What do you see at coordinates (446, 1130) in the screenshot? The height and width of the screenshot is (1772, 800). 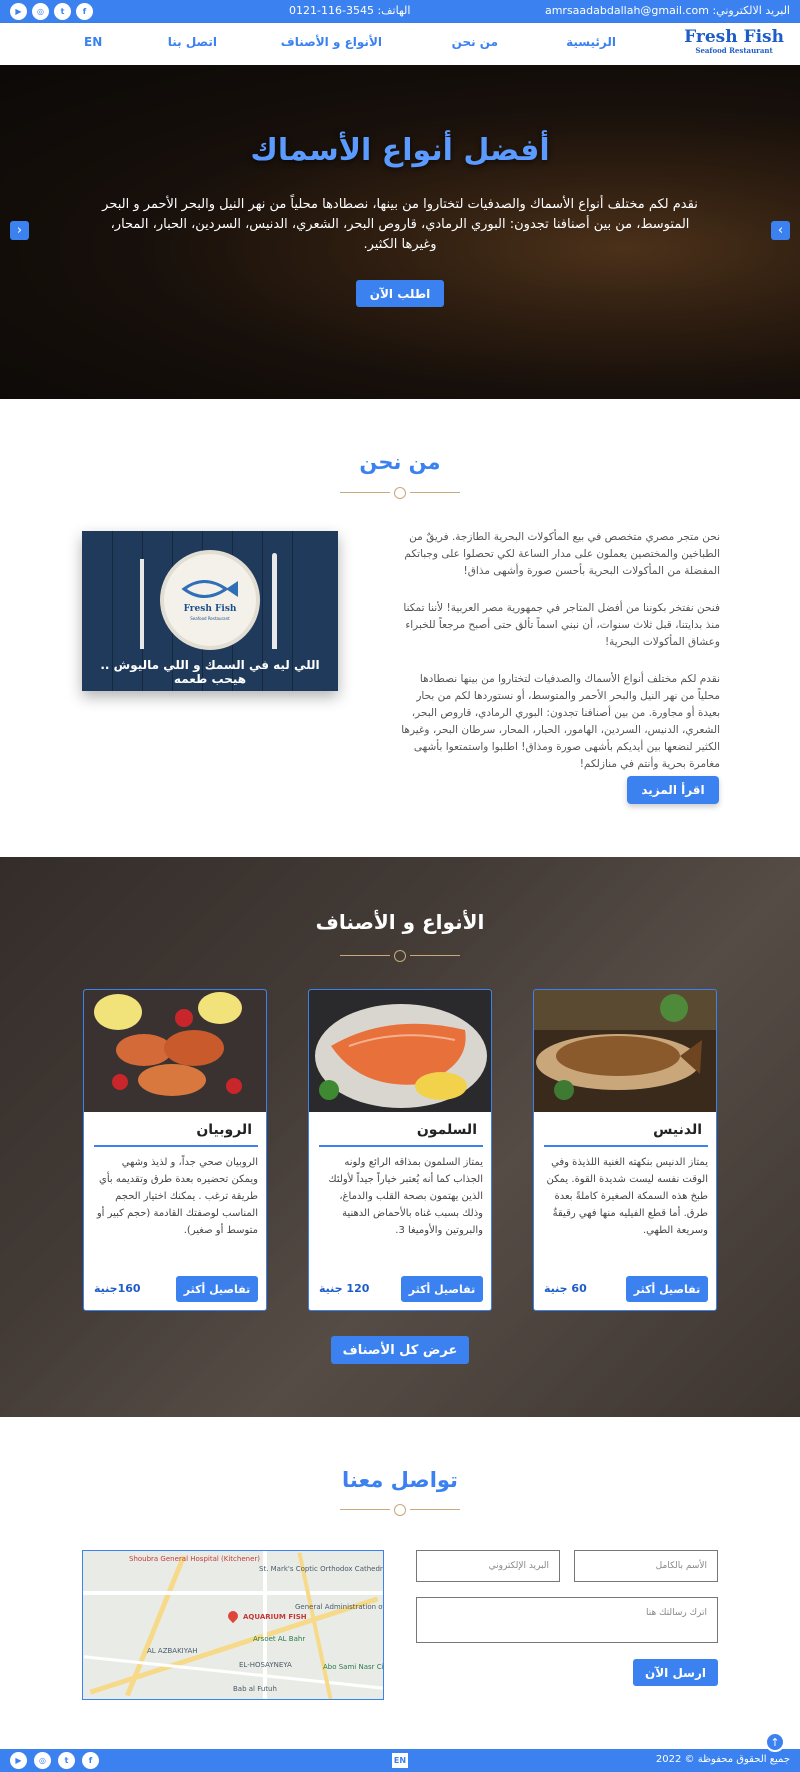 I see `product-name: السلمون` at bounding box center [446, 1130].